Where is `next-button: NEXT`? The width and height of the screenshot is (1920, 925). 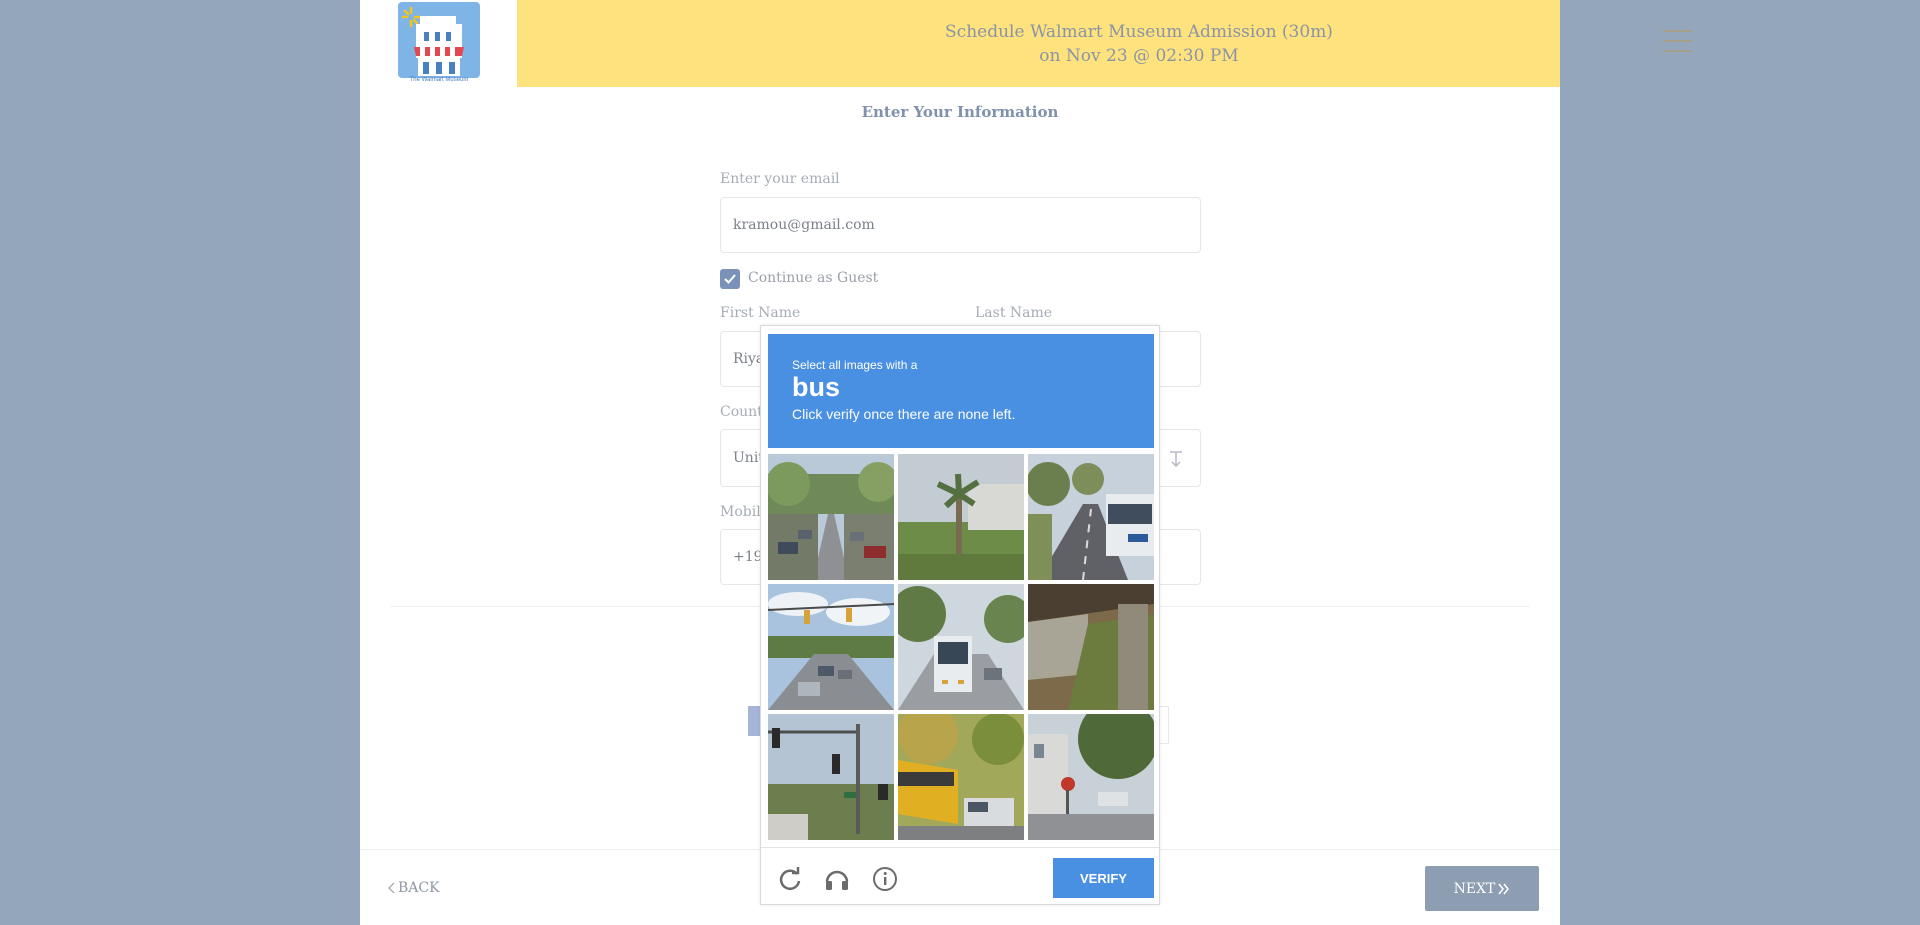
next-button: NEXT is located at coordinates (1482, 888).